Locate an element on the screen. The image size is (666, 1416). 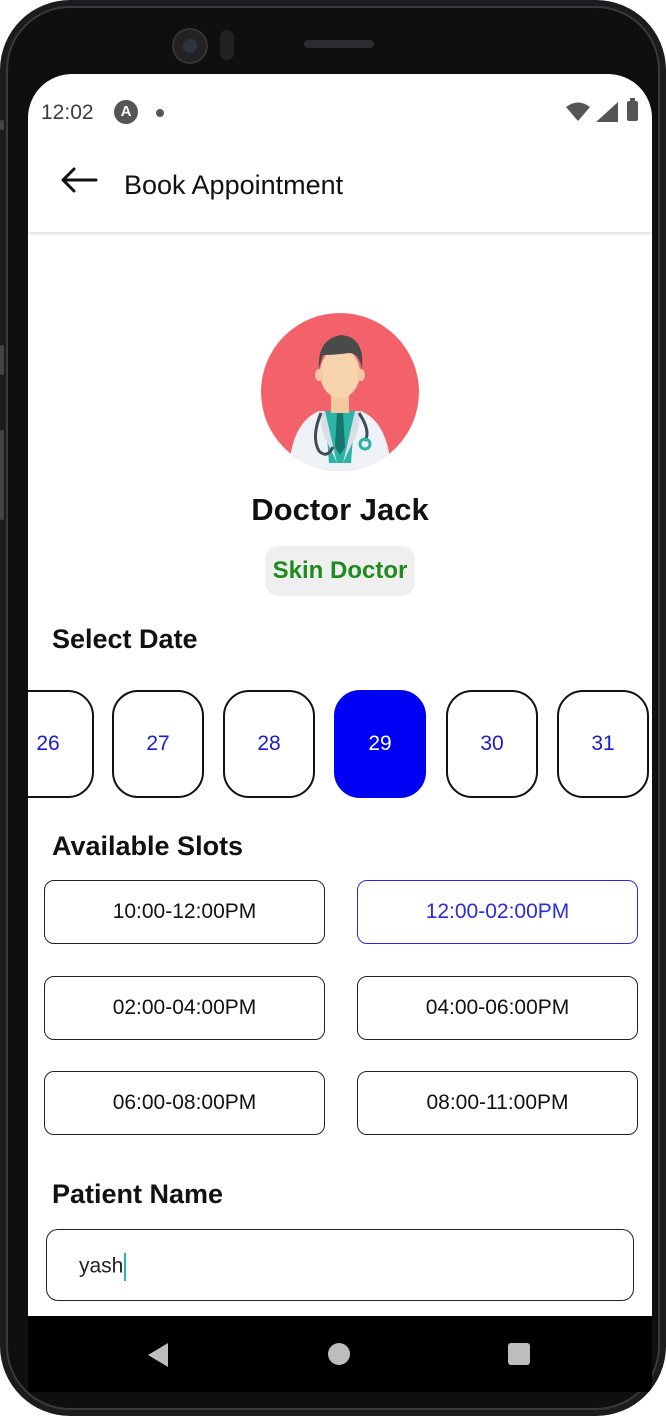
available-slots-label: Available Slots is located at coordinates (148, 846).